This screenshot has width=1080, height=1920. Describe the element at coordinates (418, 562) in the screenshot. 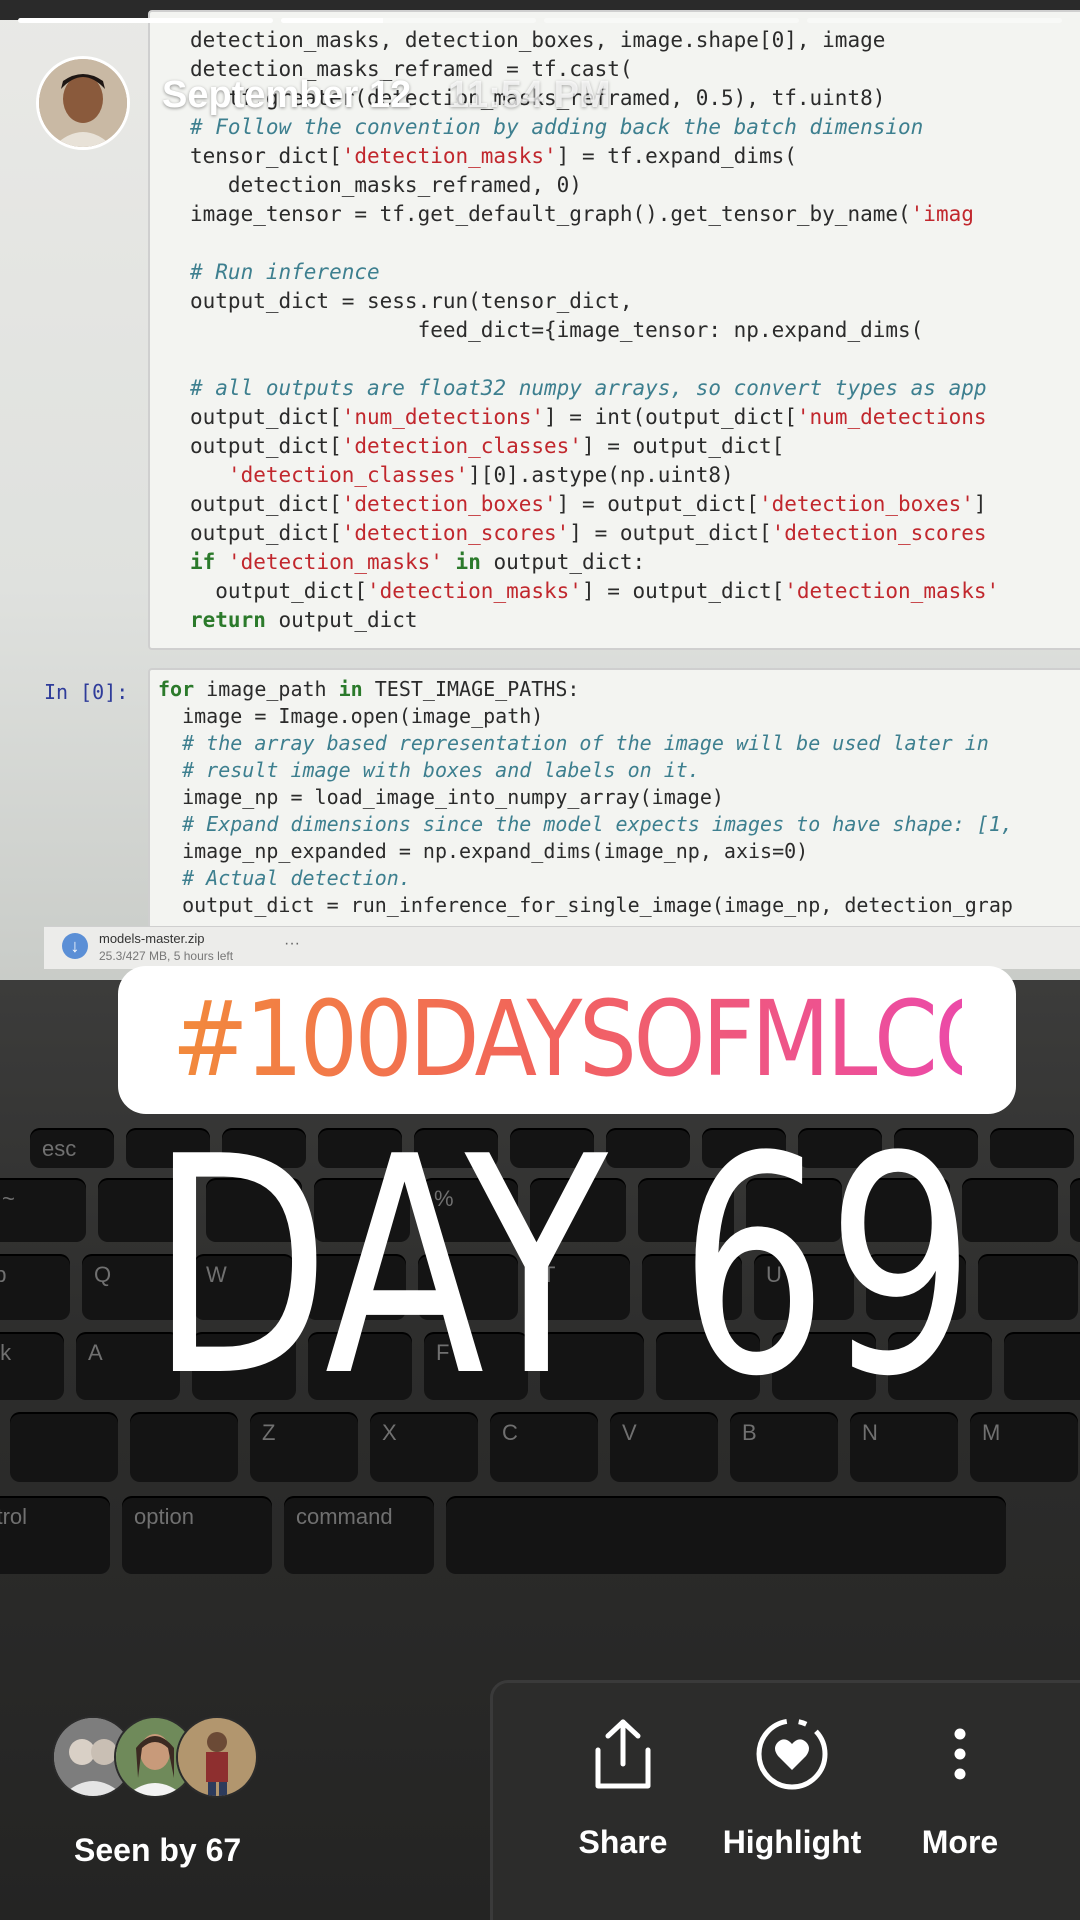

I see `code-line: if 'detection_masks' in output_dict:` at that location.